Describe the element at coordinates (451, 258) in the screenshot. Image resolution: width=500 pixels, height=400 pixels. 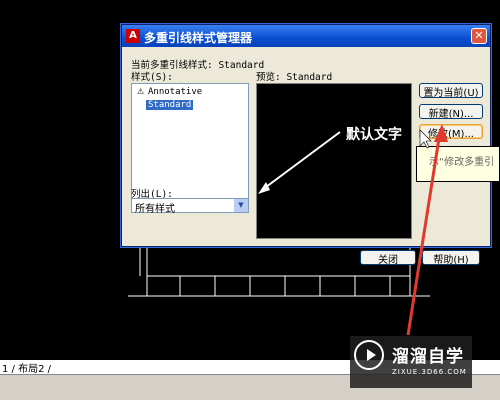
I see `help-button: 帮助(H)` at that location.